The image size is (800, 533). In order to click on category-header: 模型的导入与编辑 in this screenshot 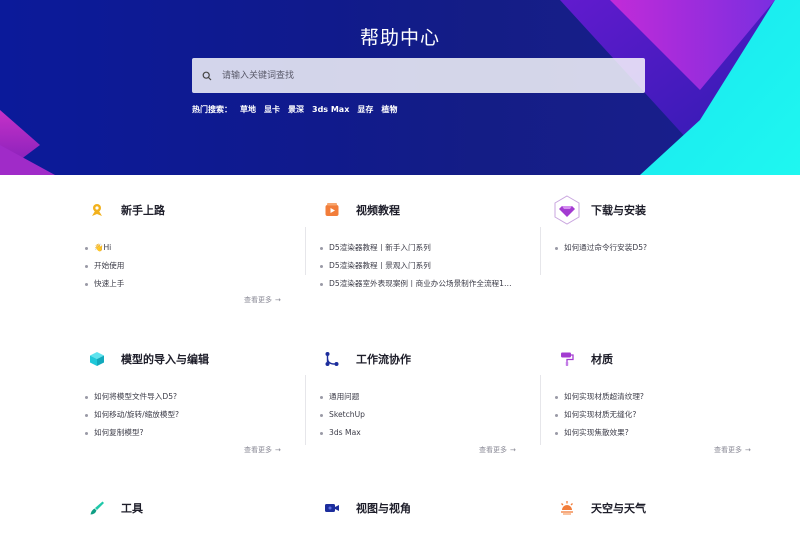, I will do `click(199, 359)`.